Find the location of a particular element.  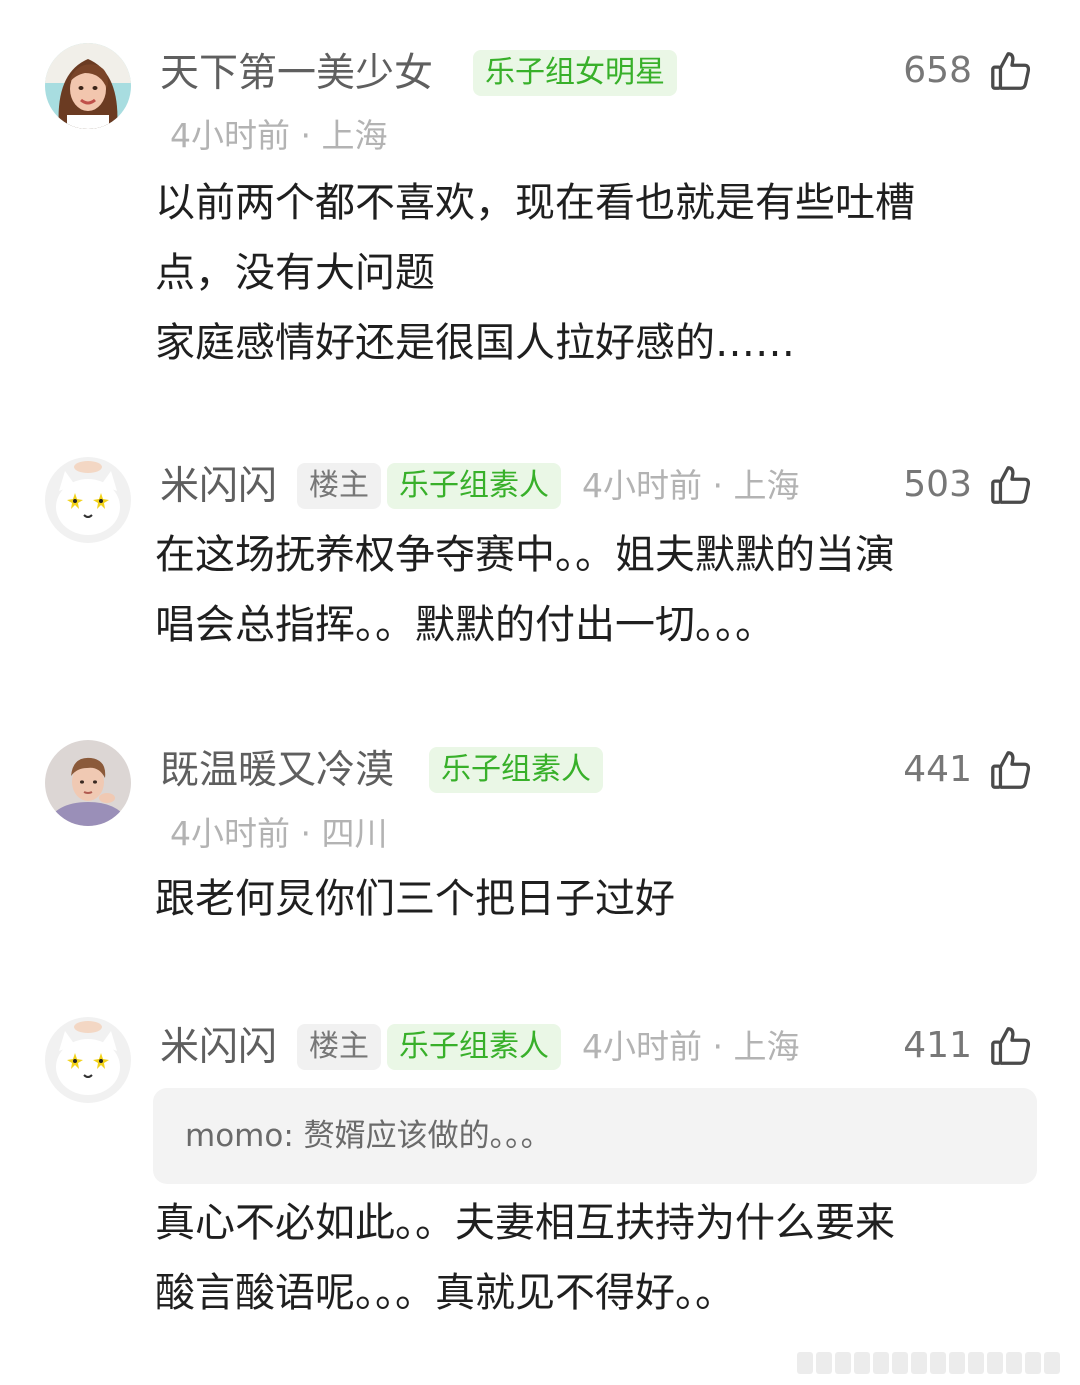

like-button: 441 is located at coordinates (968, 770).